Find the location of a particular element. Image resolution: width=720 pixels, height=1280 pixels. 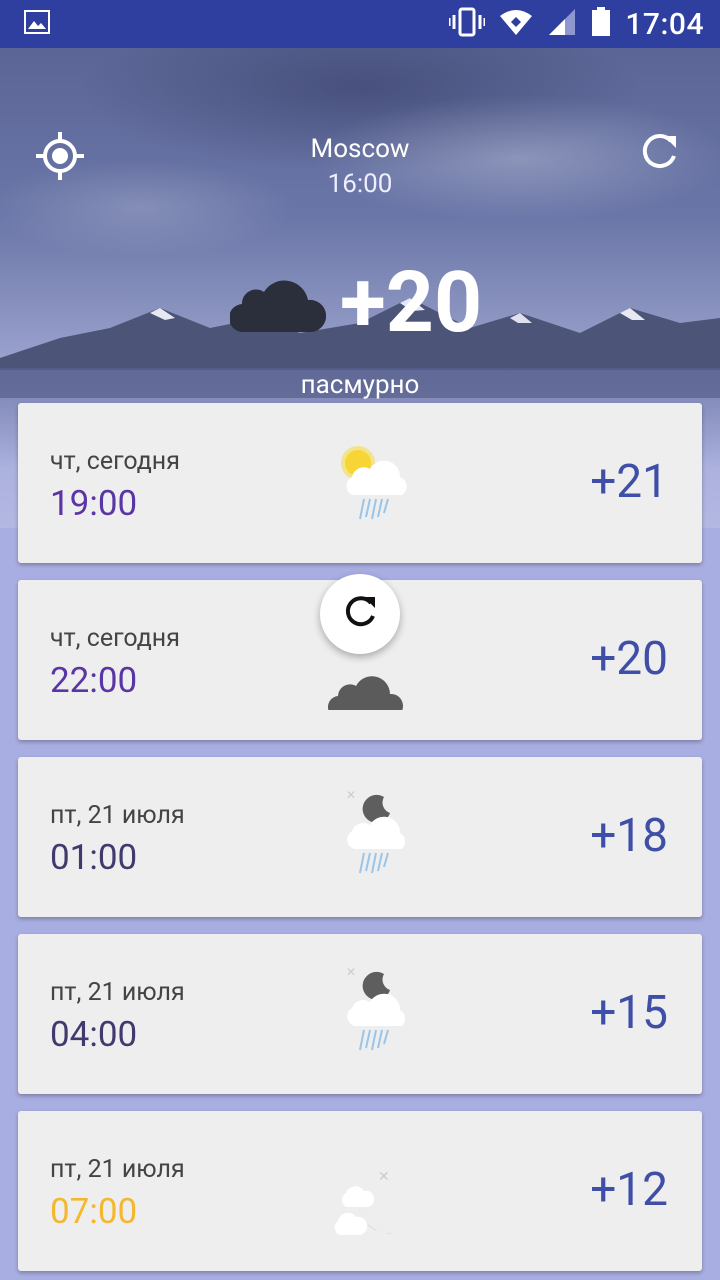

refresh-button is located at coordinates (360, 614).